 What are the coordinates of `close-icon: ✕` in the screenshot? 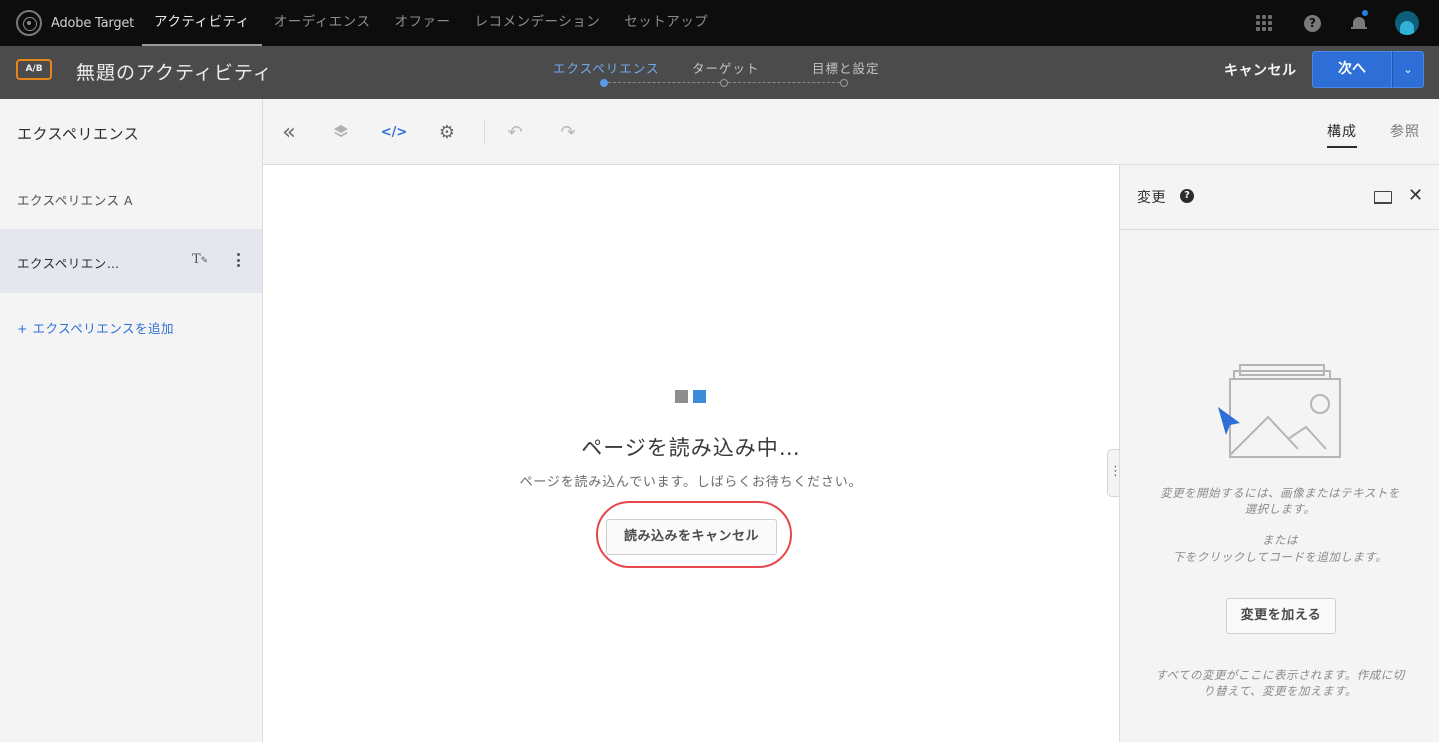 It's located at (1415, 195).